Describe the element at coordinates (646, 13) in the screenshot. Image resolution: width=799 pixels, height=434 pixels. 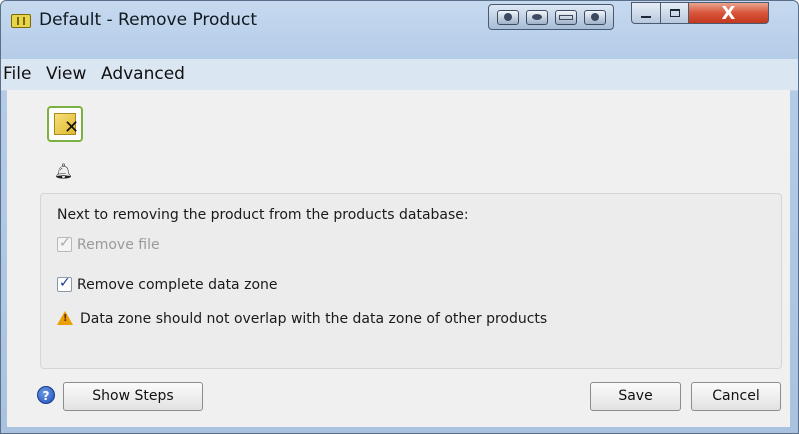
I see `minimize-button` at that location.